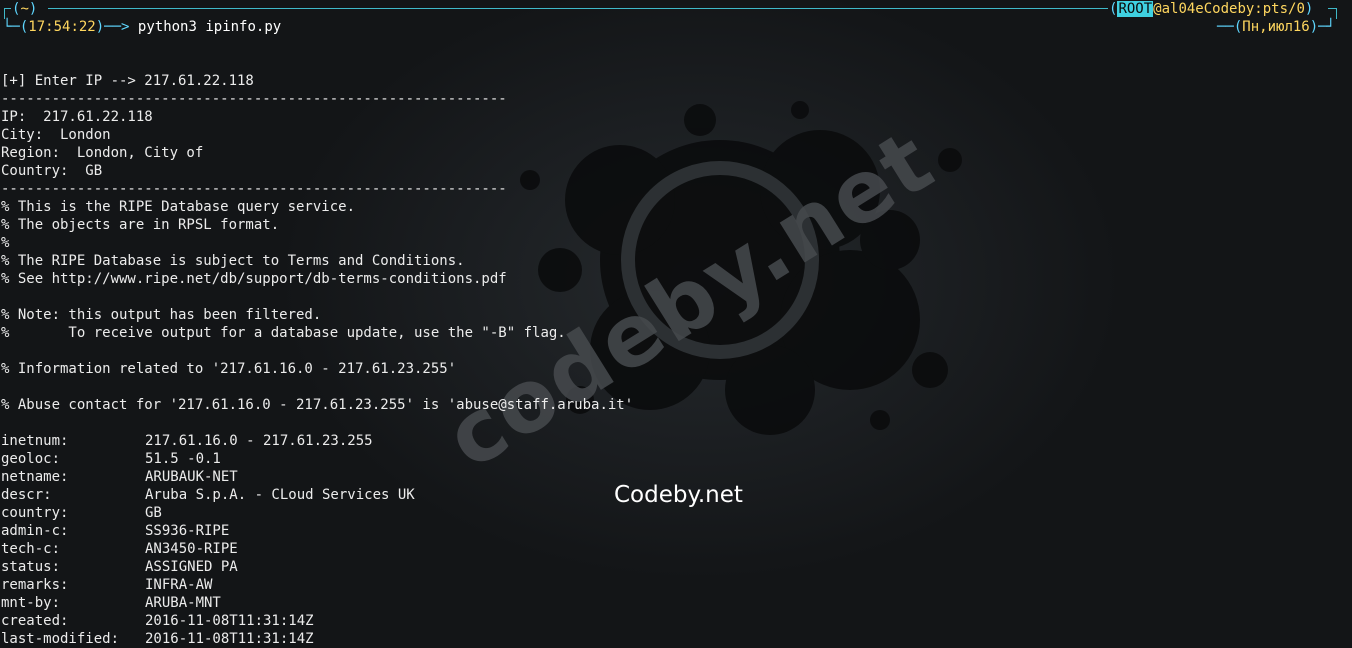  What do you see at coordinates (140, 225) in the screenshot?
I see `comment-line: % The objects are in RPSL format.` at bounding box center [140, 225].